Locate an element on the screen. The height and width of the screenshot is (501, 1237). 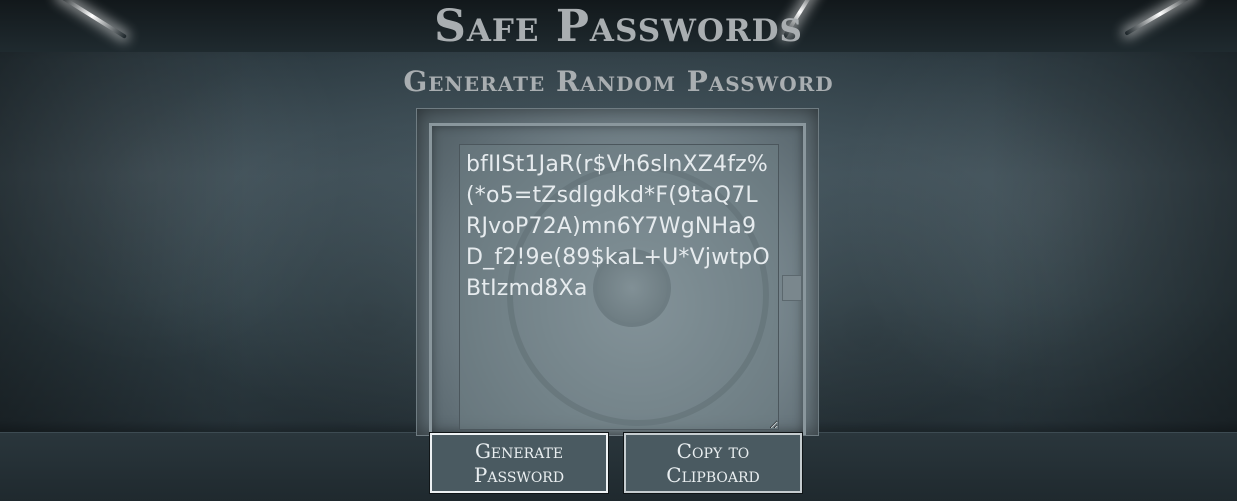
generate-password-button: Generate Password is located at coordinates (519, 463).